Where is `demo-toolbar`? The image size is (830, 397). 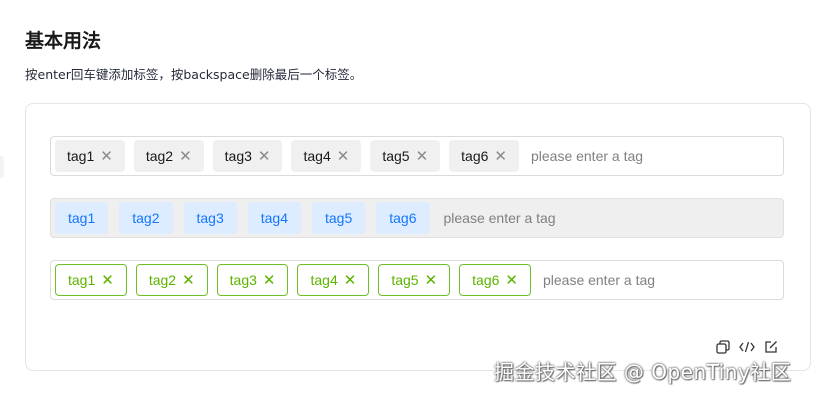
demo-toolbar is located at coordinates (747, 347).